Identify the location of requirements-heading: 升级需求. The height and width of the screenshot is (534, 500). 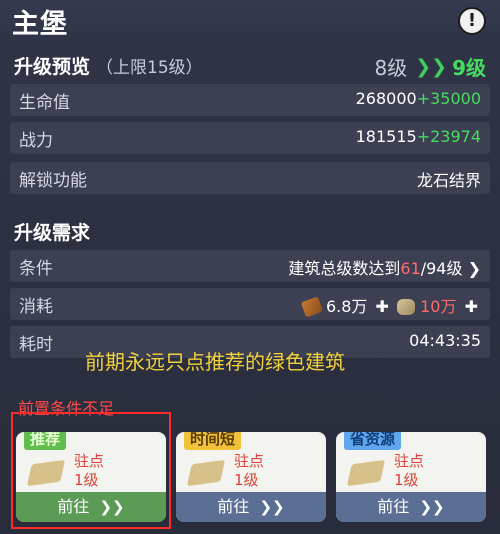
(52, 233).